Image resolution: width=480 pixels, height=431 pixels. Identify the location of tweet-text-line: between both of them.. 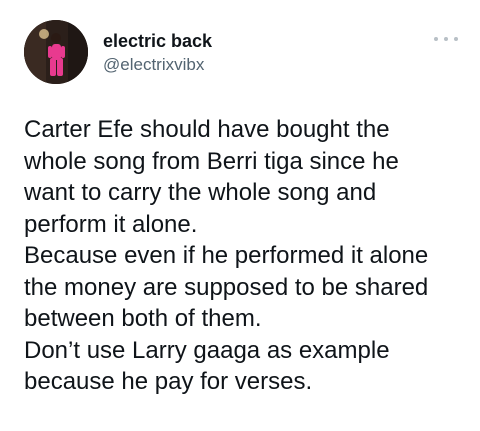
(143, 318).